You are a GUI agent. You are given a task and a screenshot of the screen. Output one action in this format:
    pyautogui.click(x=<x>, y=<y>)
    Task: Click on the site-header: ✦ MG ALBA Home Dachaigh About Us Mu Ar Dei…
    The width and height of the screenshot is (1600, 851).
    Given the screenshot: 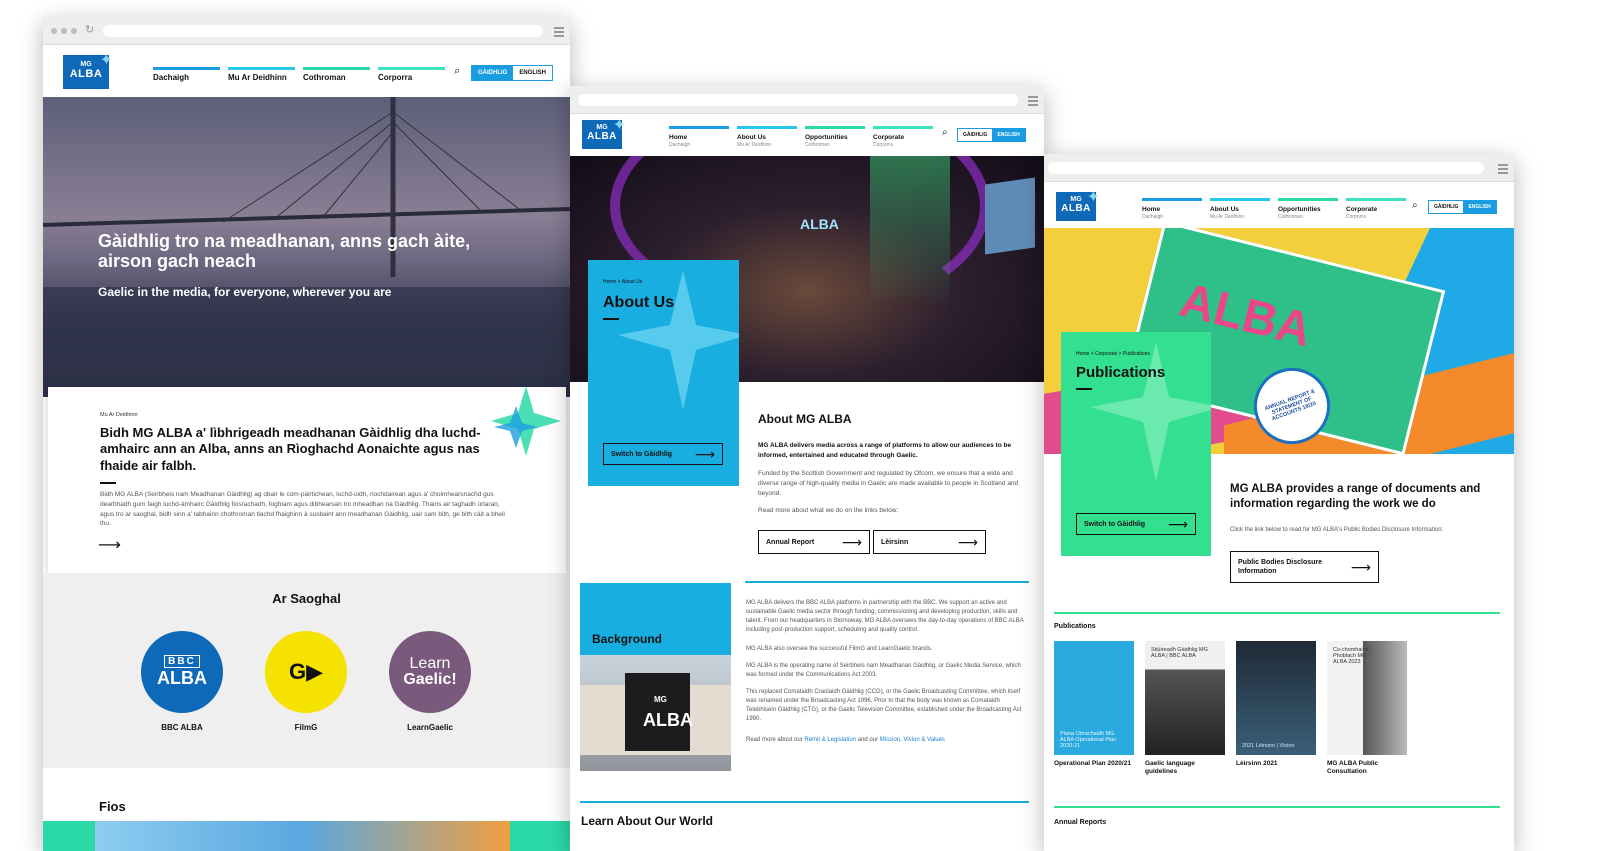 What is the action you would take?
    pyautogui.click(x=807, y=135)
    